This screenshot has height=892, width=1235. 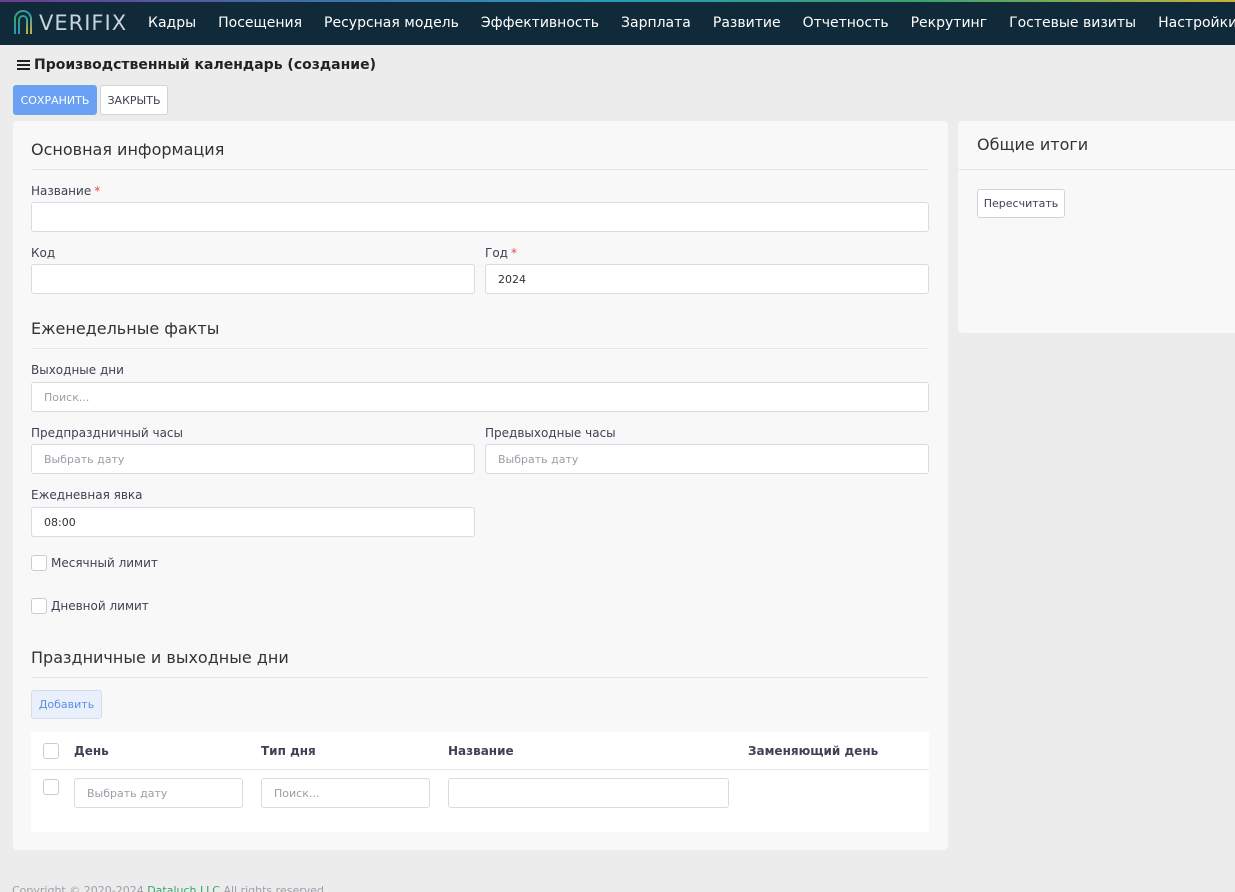 I want to click on nav-item-efficiency: Эффективность, so click(x=540, y=23).